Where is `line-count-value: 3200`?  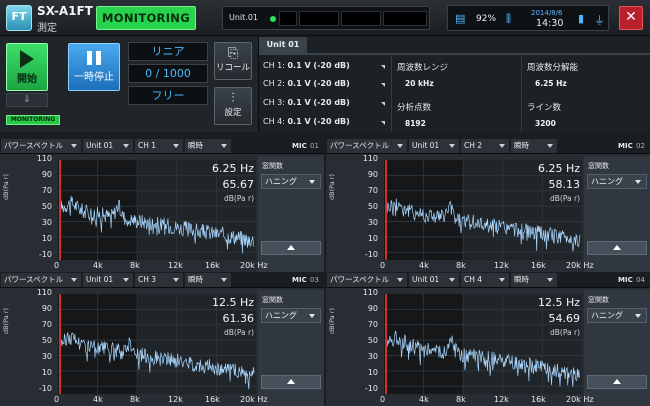 line-count-value: 3200 is located at coordinates (545, 123).